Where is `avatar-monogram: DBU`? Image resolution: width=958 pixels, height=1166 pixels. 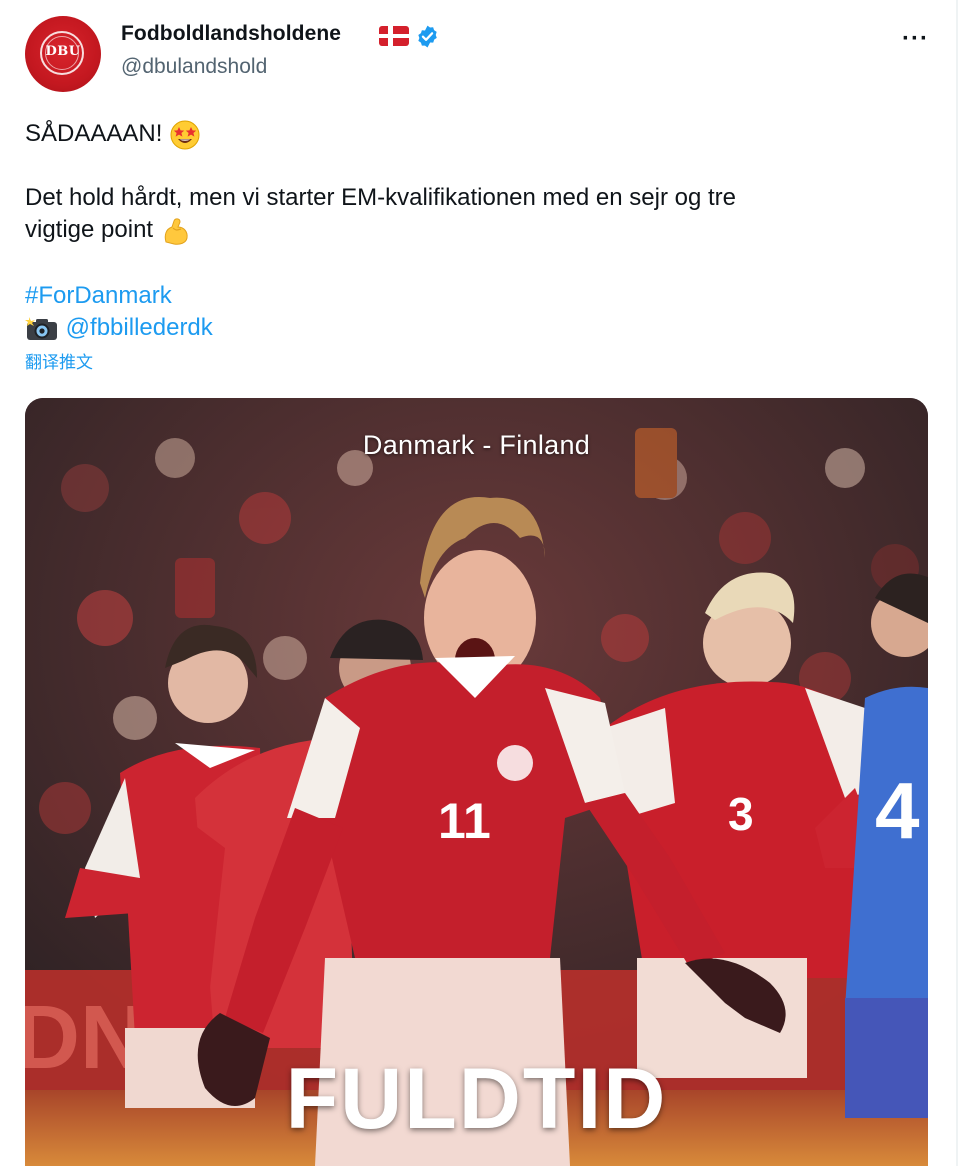 avatar-monogram: DBU is located at coordinates (63, 51).